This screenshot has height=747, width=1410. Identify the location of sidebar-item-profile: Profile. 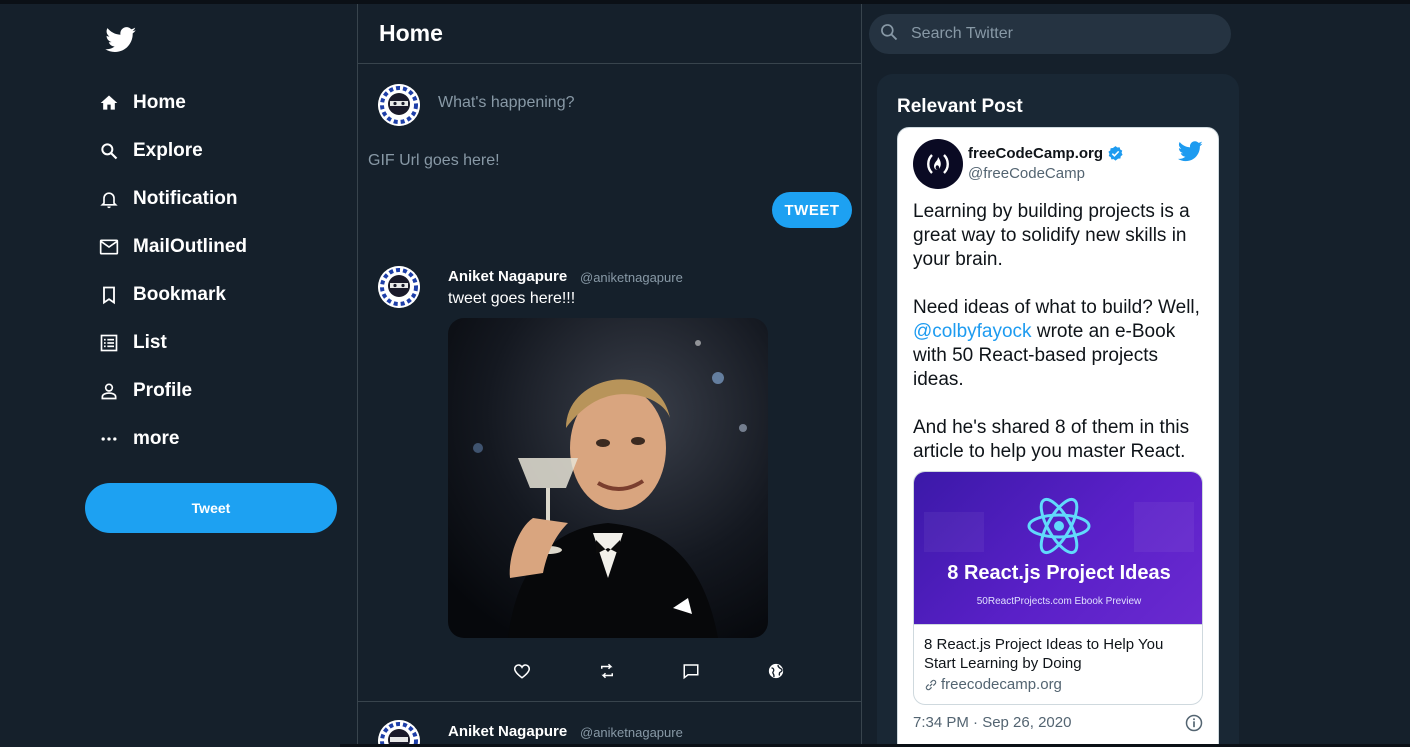
(145, 391).